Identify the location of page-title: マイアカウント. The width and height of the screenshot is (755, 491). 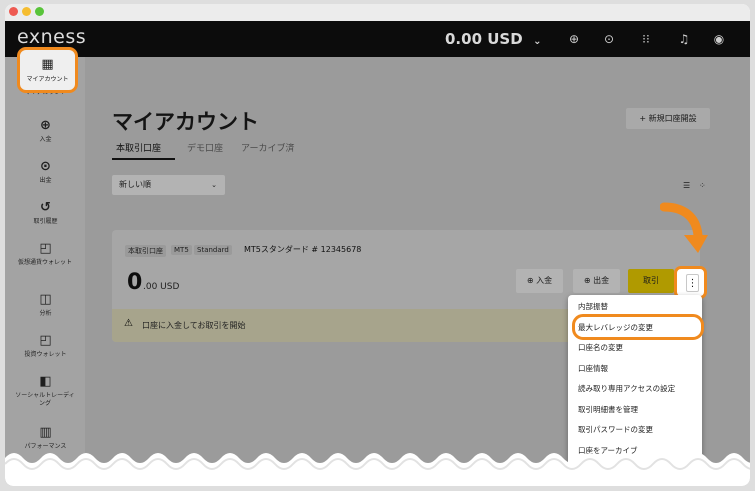
(185, 122).